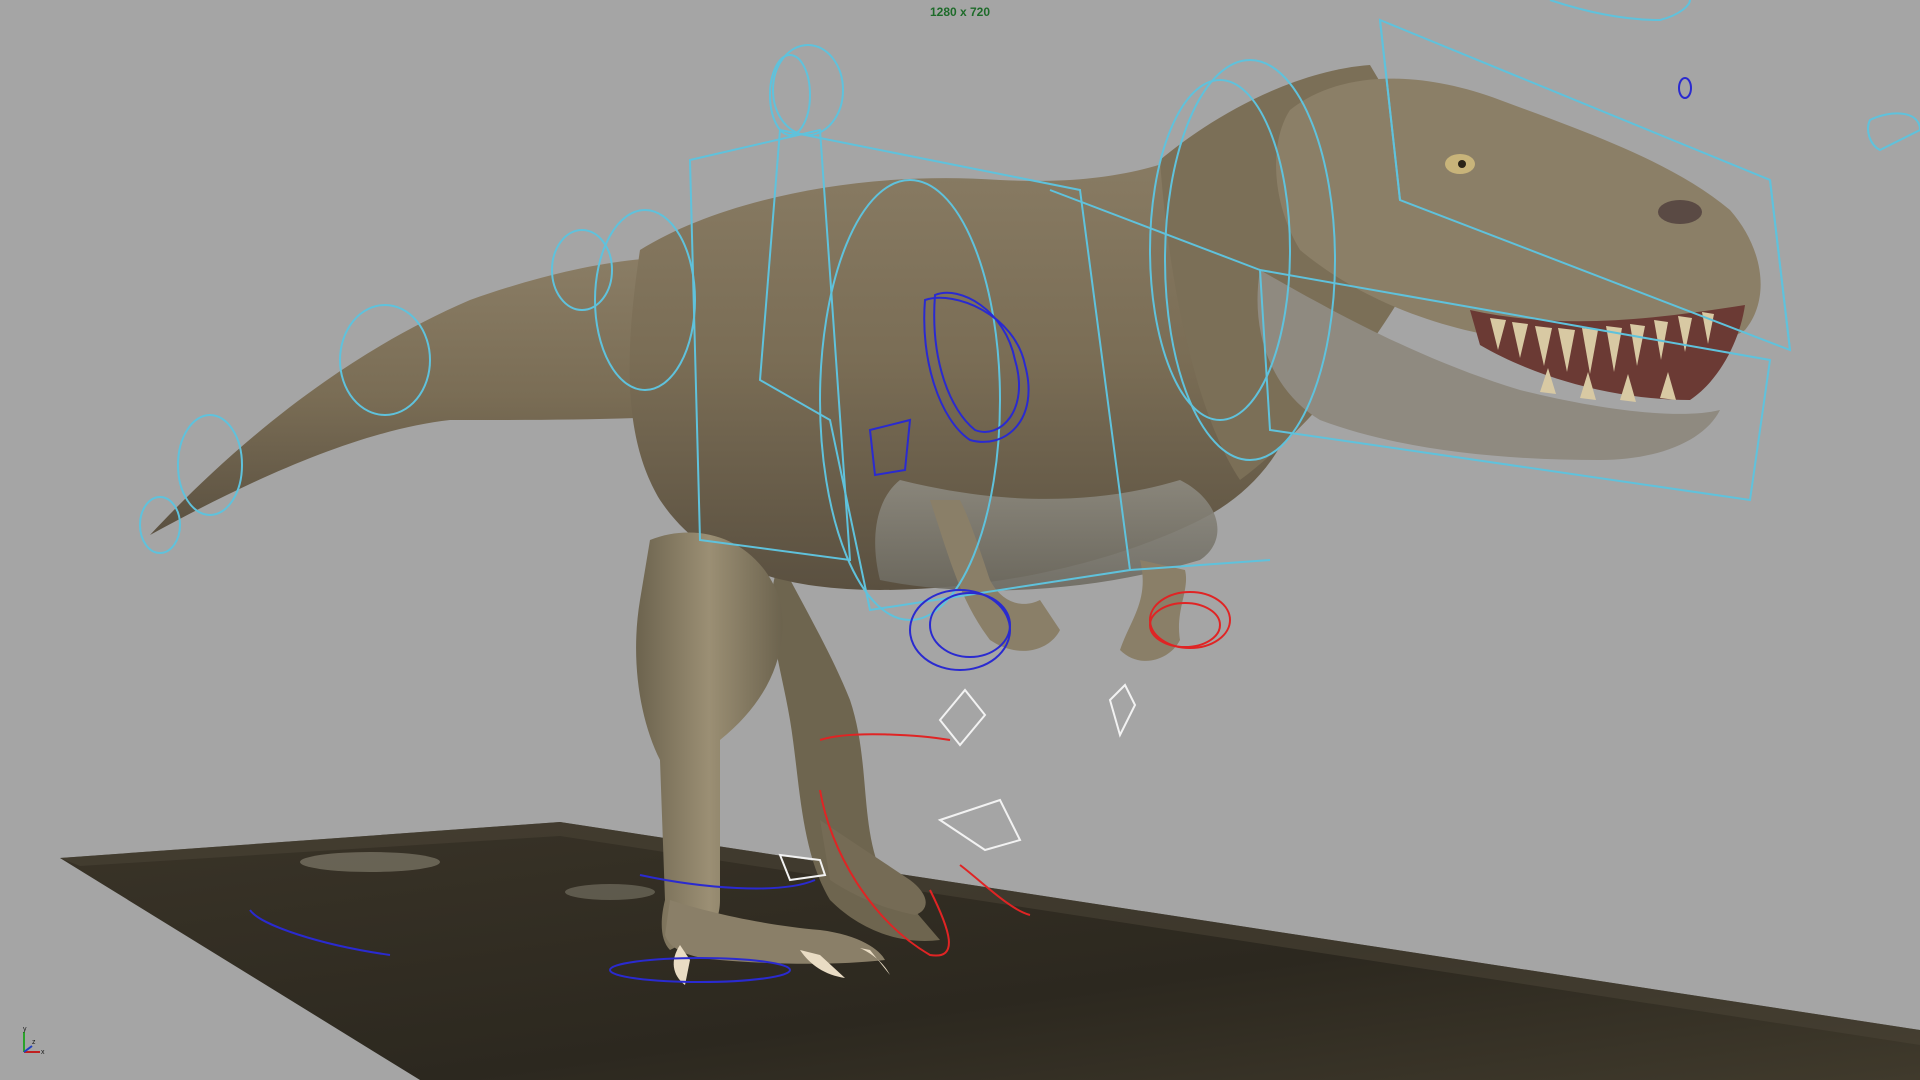  I want to click on axis-x-label: x, so click(43, 1052).